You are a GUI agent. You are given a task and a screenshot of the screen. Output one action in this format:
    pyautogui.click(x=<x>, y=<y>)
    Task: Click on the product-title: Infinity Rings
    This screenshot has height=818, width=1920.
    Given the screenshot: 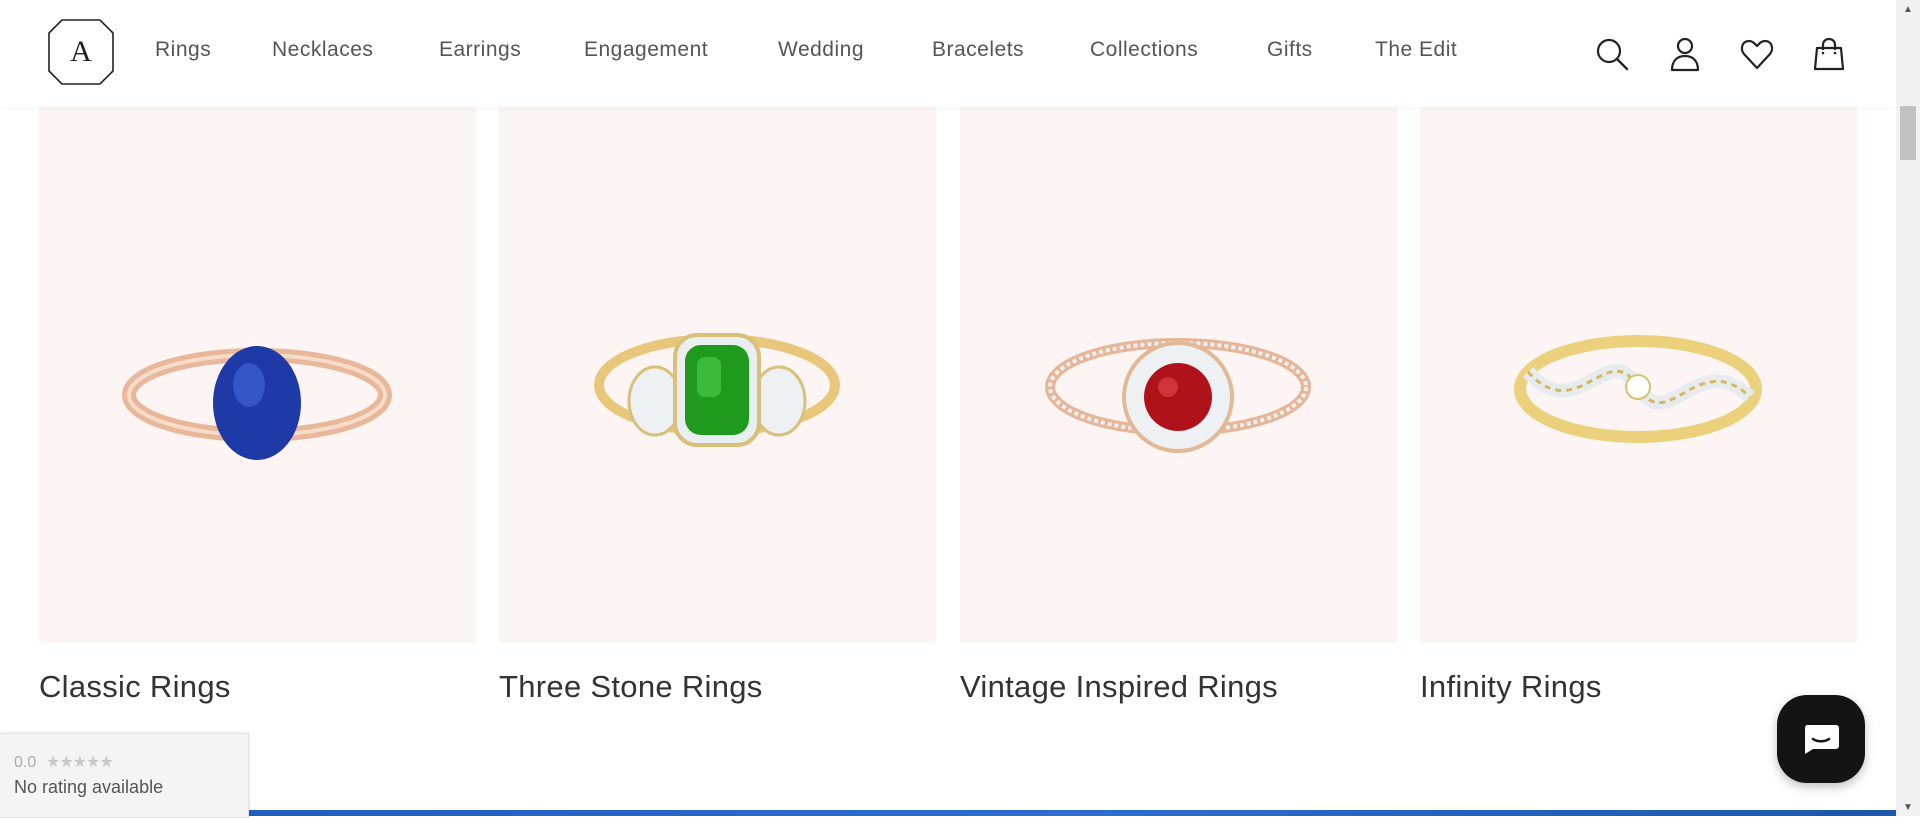 What is the action you would take?
    pyautogui.click(x=1511, y=687)
    